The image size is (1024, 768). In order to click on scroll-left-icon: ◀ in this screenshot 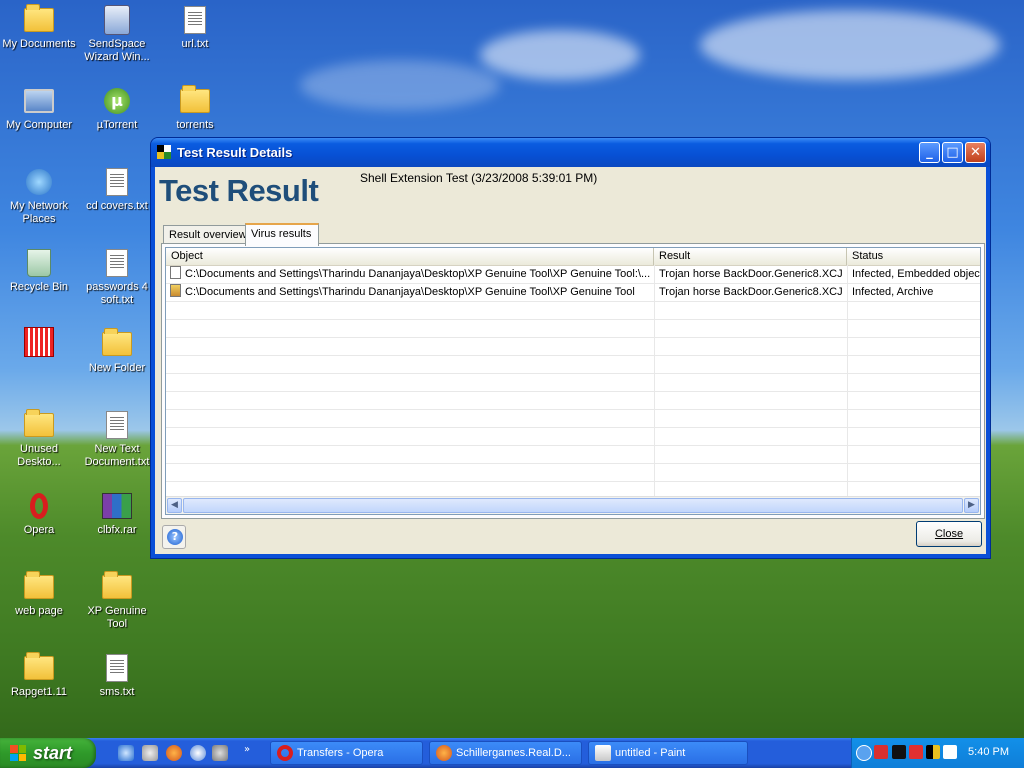, I will do `click(174, 505)`.